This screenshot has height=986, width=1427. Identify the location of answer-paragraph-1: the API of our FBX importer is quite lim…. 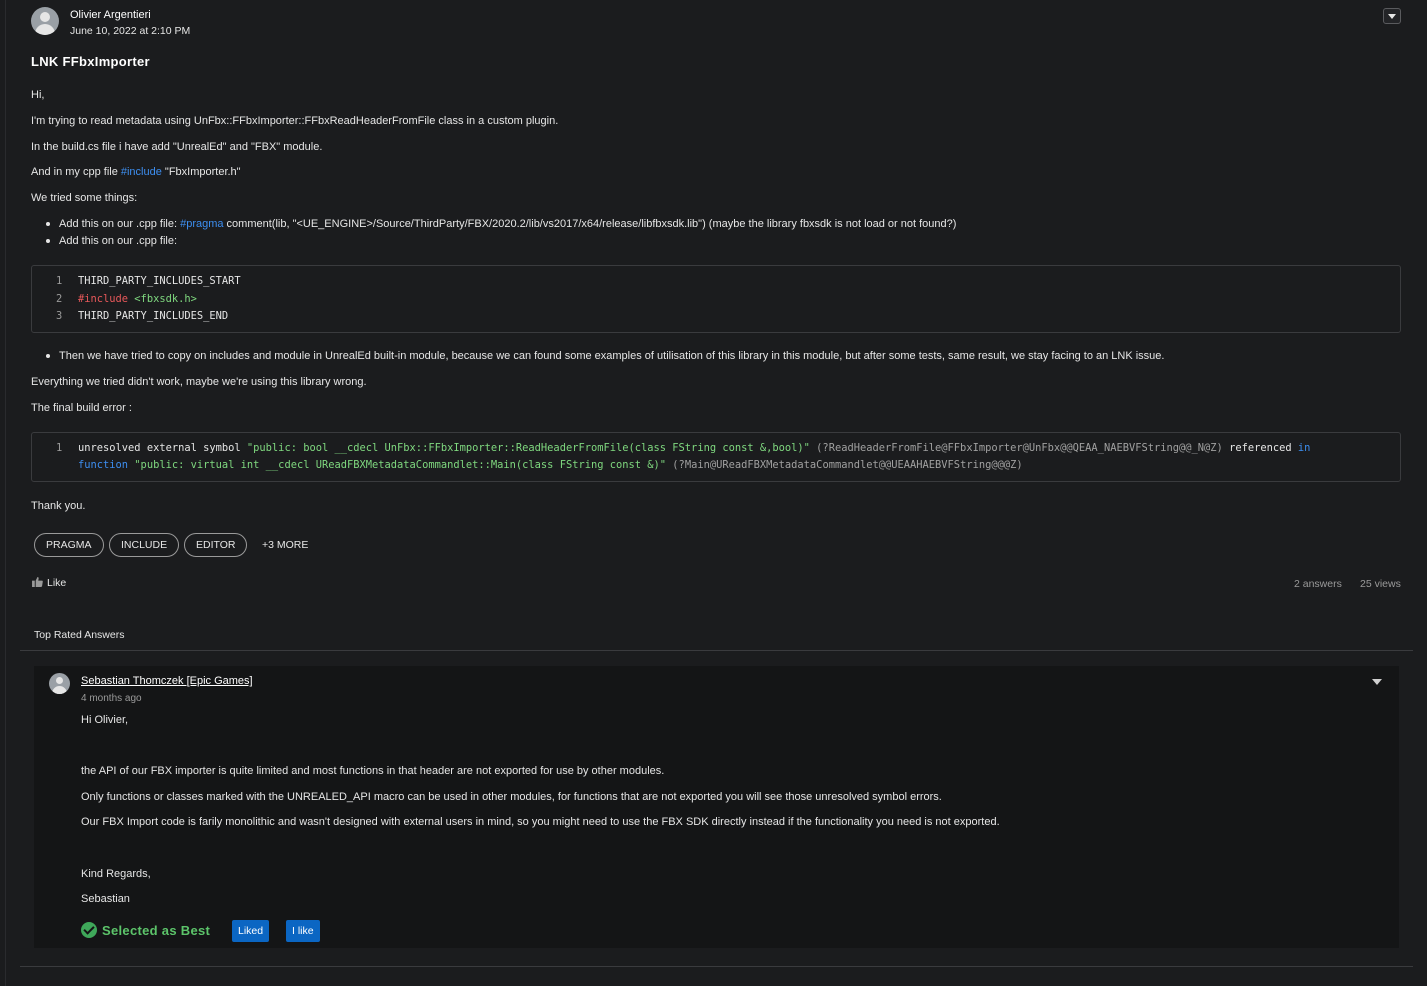
(373, 771).